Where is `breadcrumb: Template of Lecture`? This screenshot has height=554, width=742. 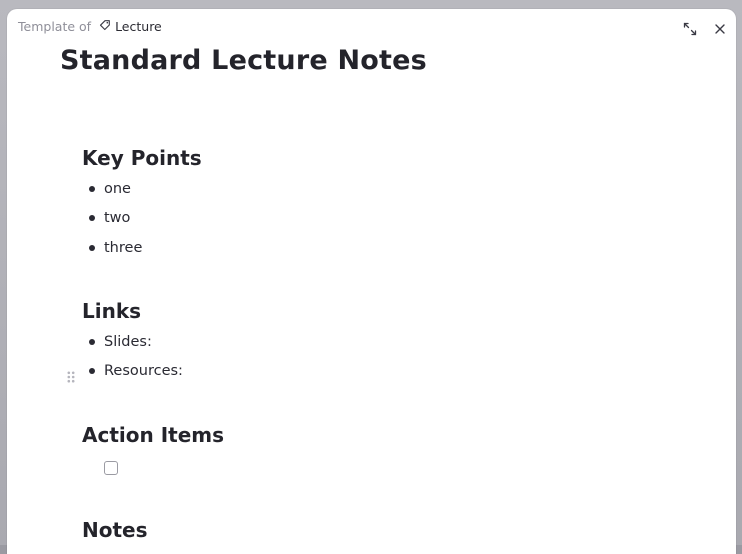 breadcrumb: Template of Lecture is located at coordinates (90, 26).